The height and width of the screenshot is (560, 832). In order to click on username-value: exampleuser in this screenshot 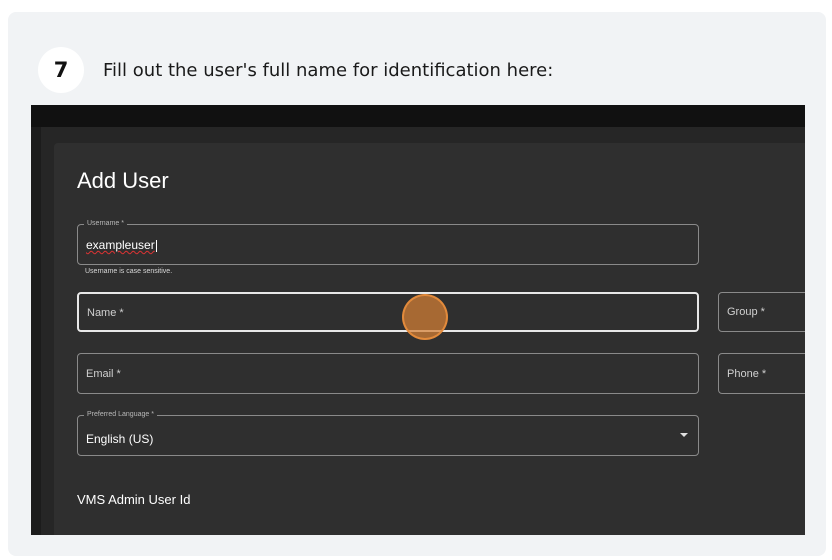, I will do `click(120, 245)`.